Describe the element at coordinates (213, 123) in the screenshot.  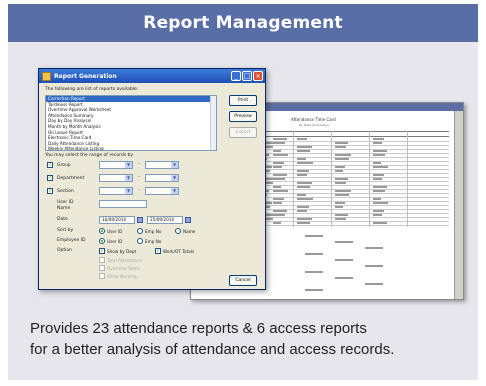
I see `report-list-scrollbar` at that location.